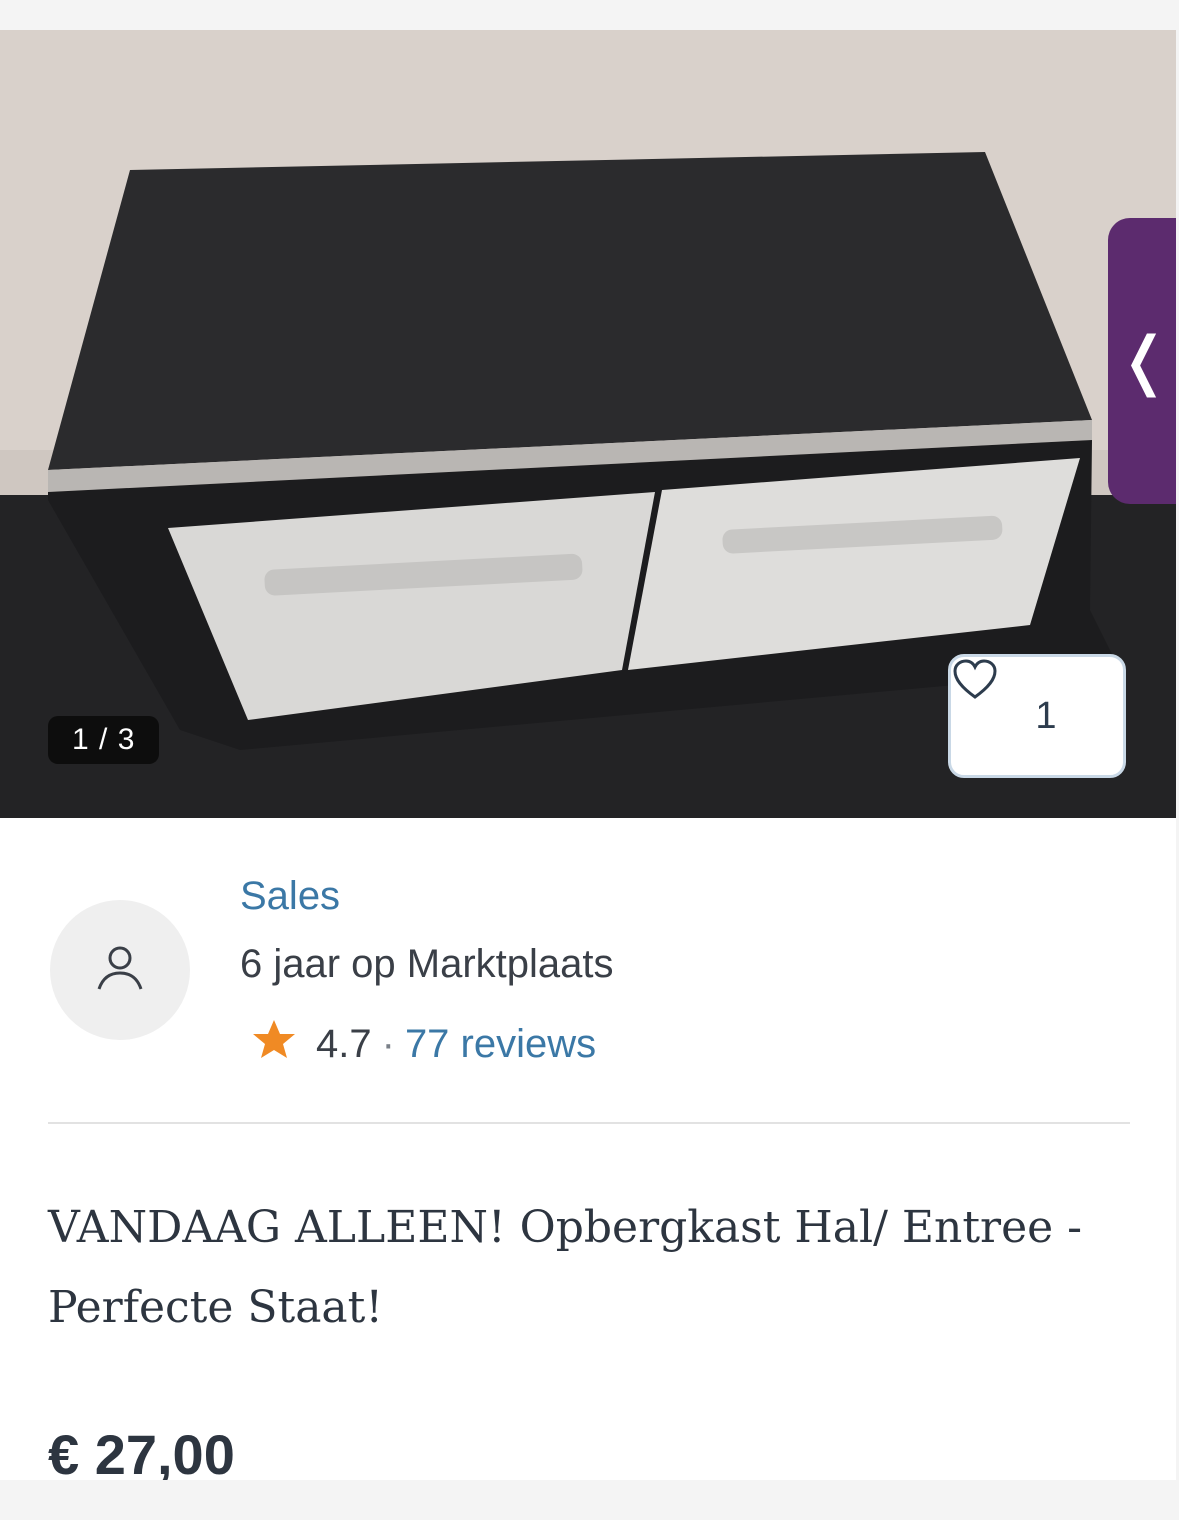 The image size is (1179, 1520). I want to click on listing-price: € 27,00, so click(141, 1451).